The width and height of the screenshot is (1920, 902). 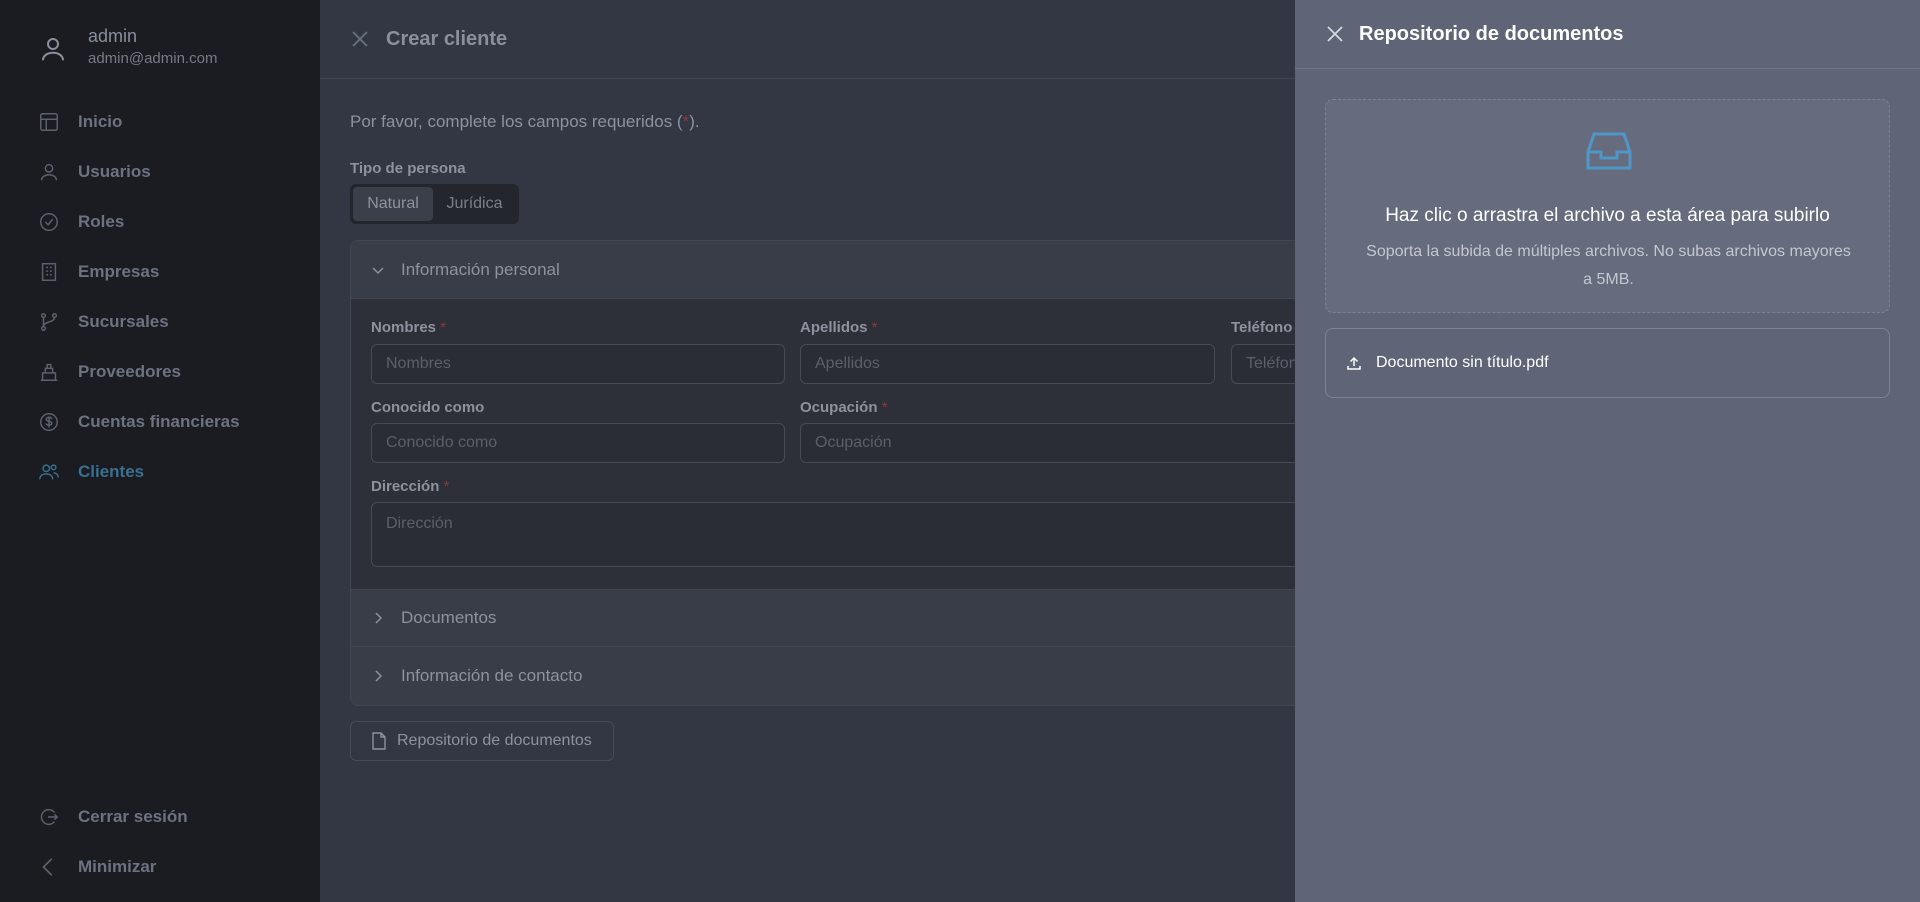 I want to click on chevron-down-icon, so click(x=378, y=270).